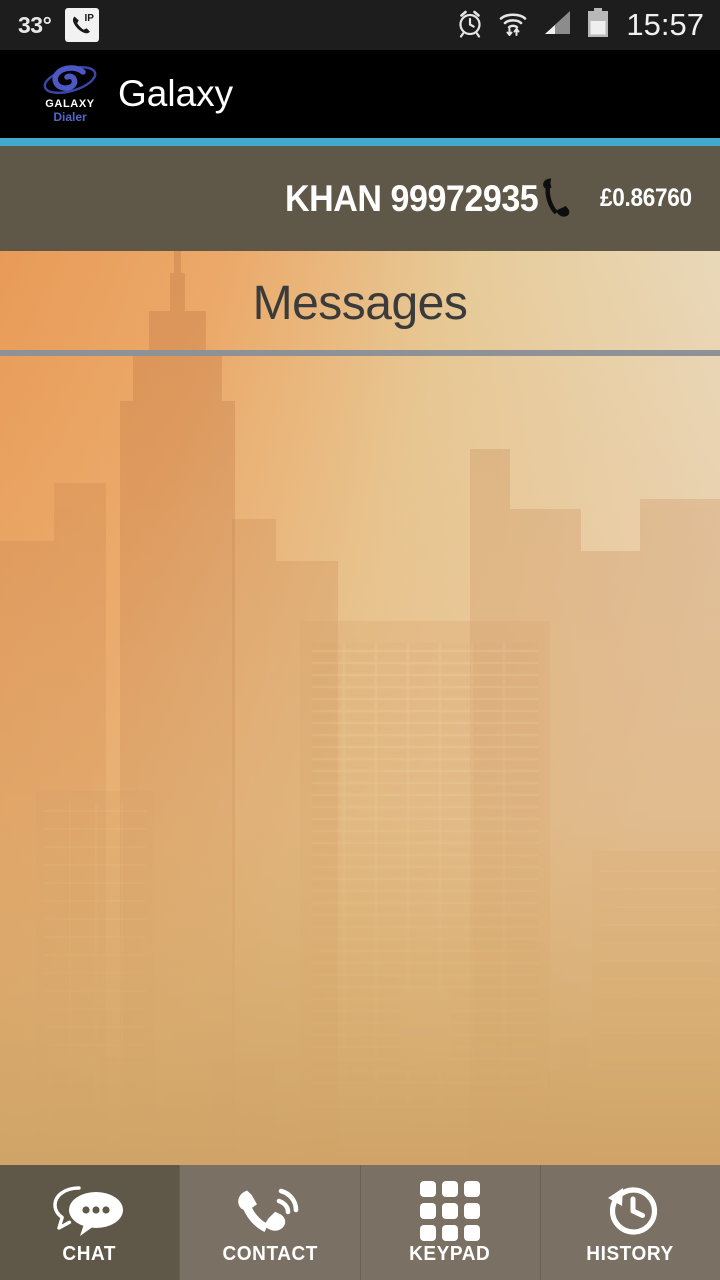 The image size is (720, 1280). What do you see at coordinates (70, 117) in the screenshot?
I see `logo-dialer-text: Dialer` at bounding box center [70, 117].